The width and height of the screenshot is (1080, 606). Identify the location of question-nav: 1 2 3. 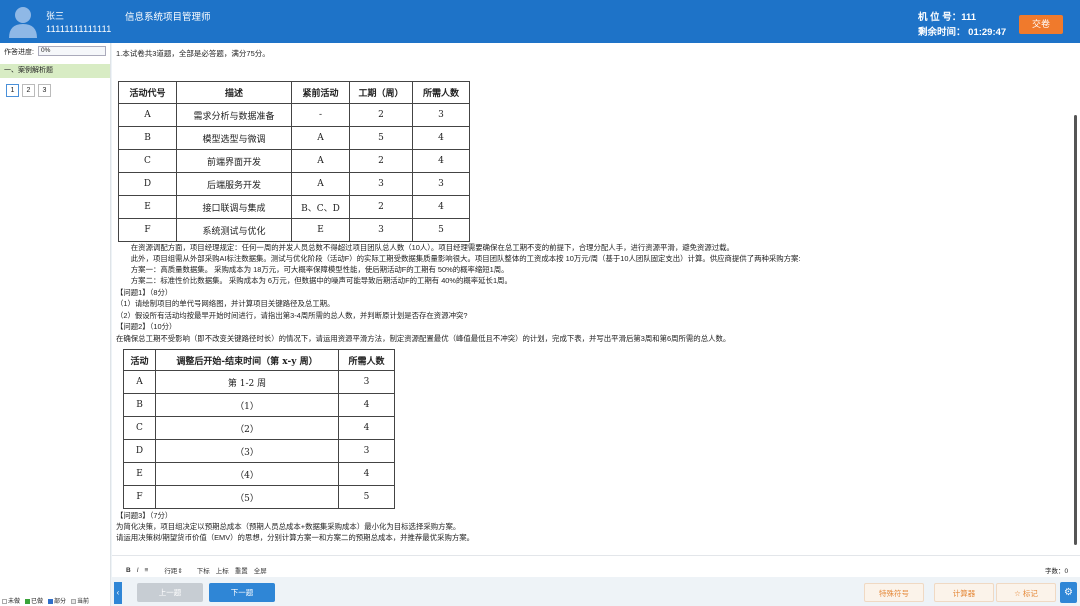
(28, 90).